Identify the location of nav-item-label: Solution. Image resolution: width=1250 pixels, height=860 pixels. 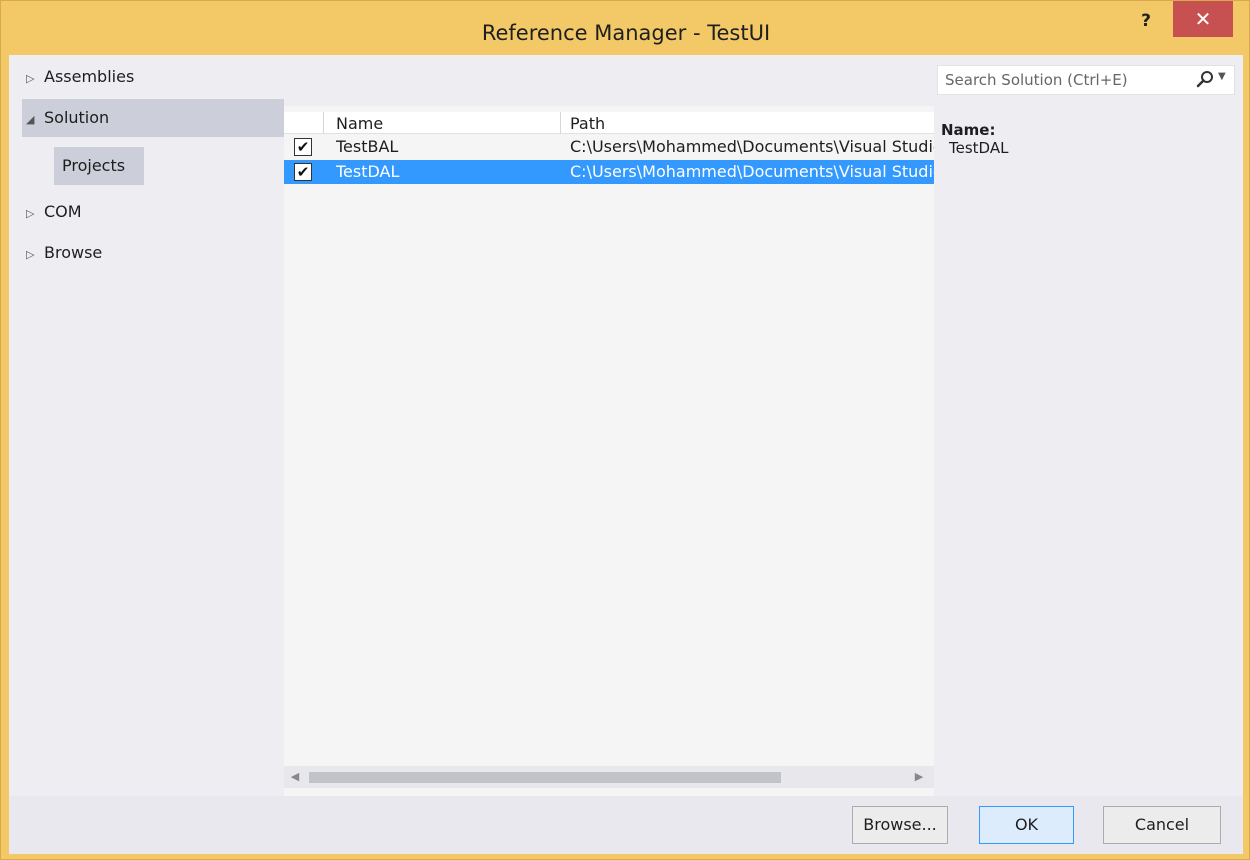
(77, 117).